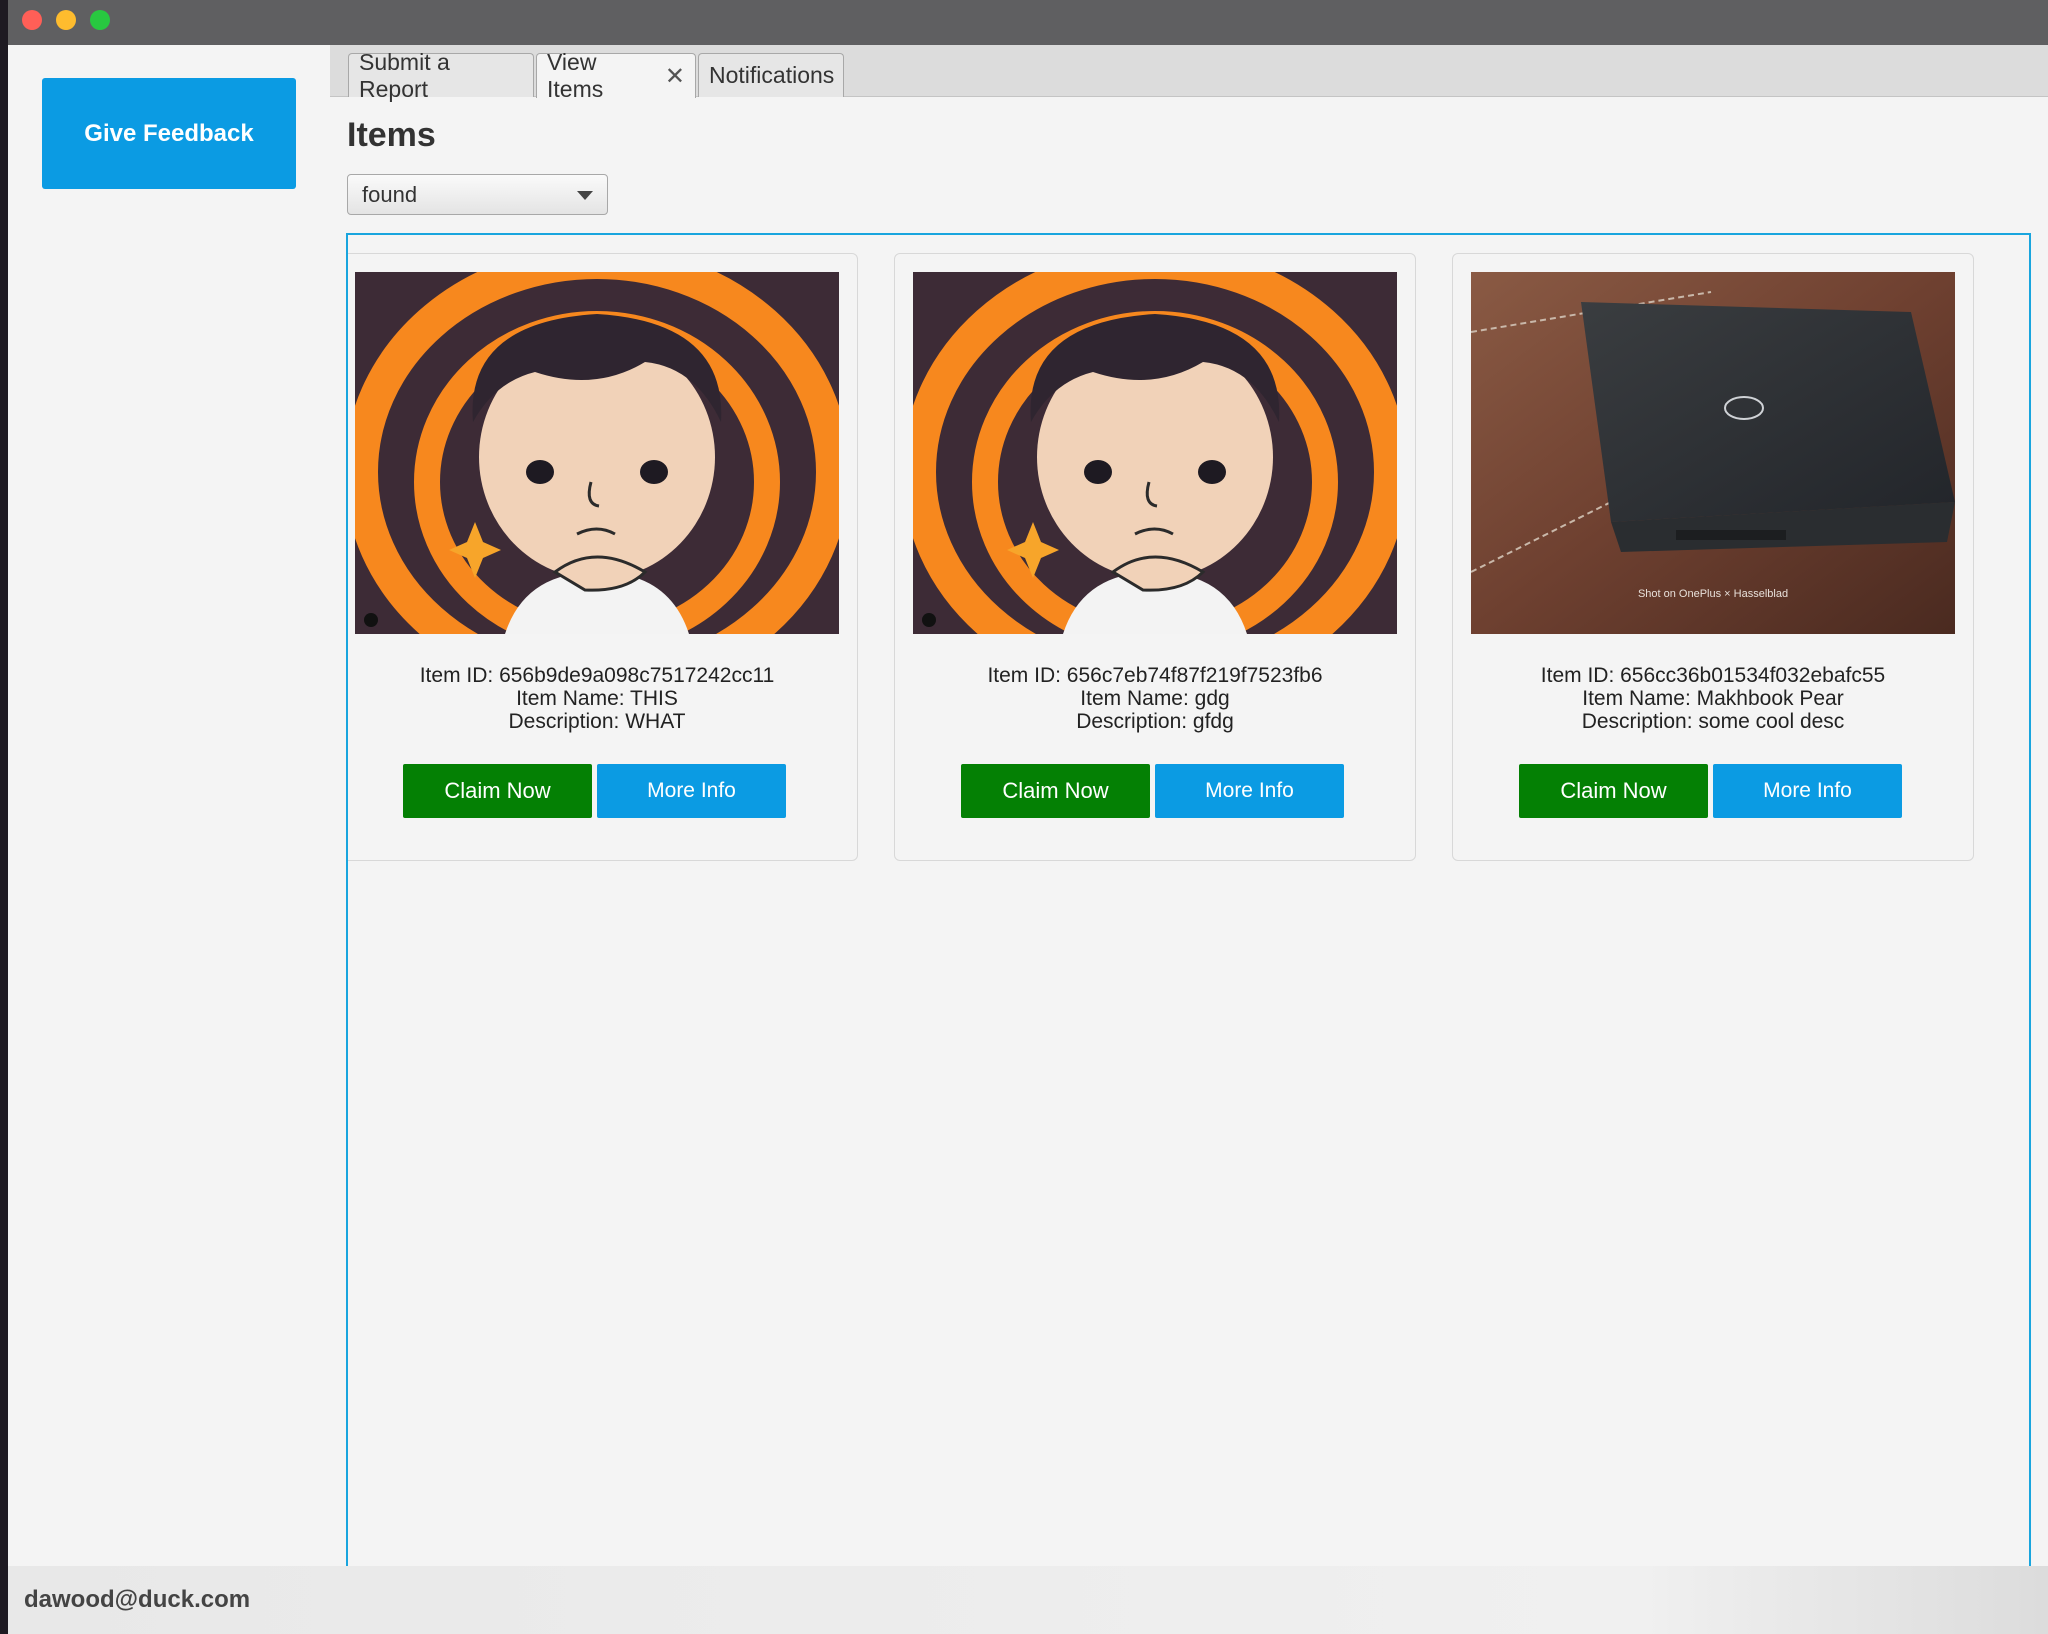  Describe the element at coordinates (675, 76) in the screenshot. I see `close-tab-icon: ✕` at that location.